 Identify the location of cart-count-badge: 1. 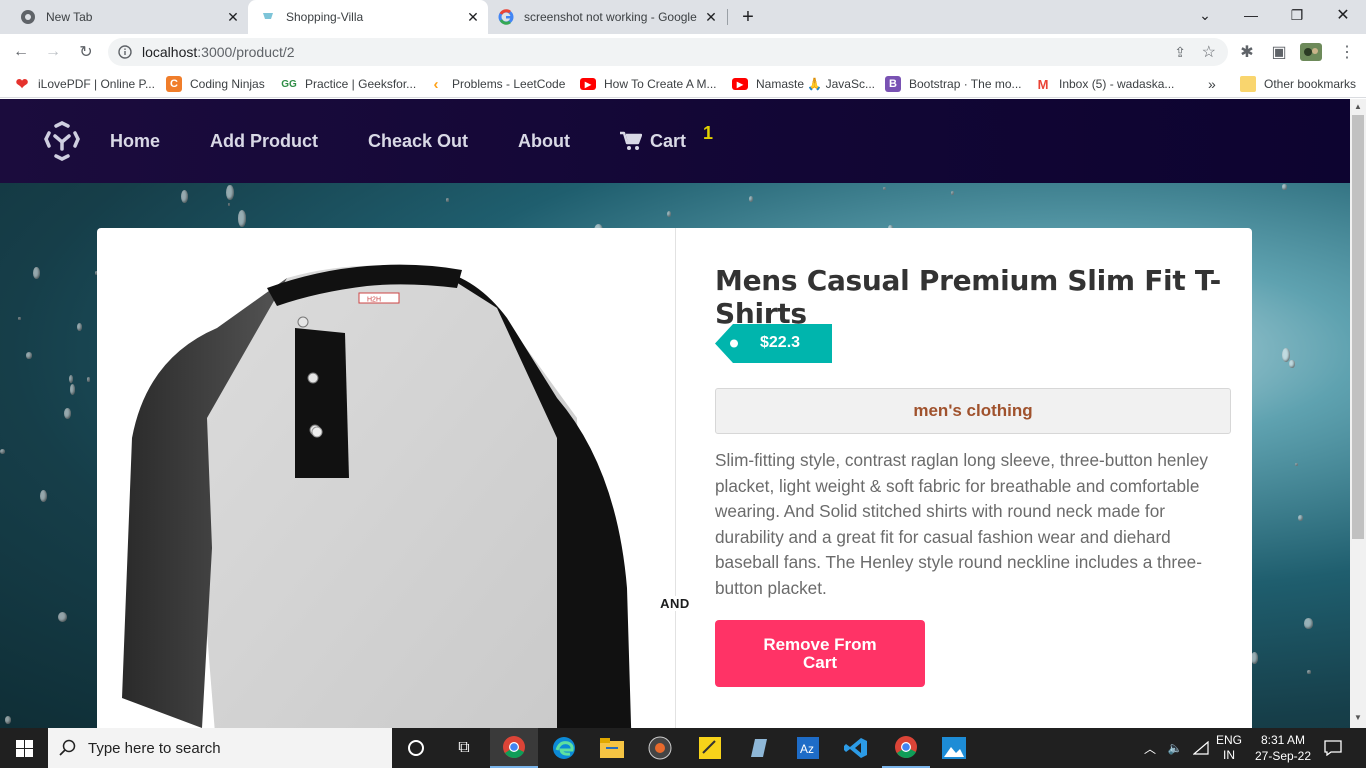
(708, 133).